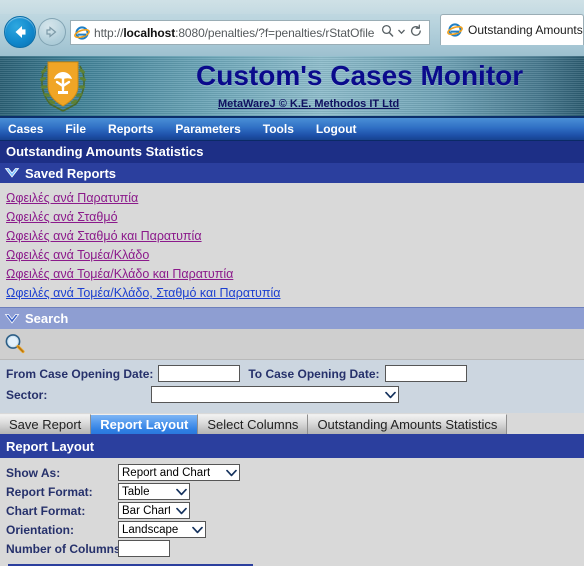 Image resolution: width=584 pixels, height=566 pixels. I want to click on vendor-credit-link: MetaWareJ © K.E. Methodos IT Ltd, so click(308, 104).